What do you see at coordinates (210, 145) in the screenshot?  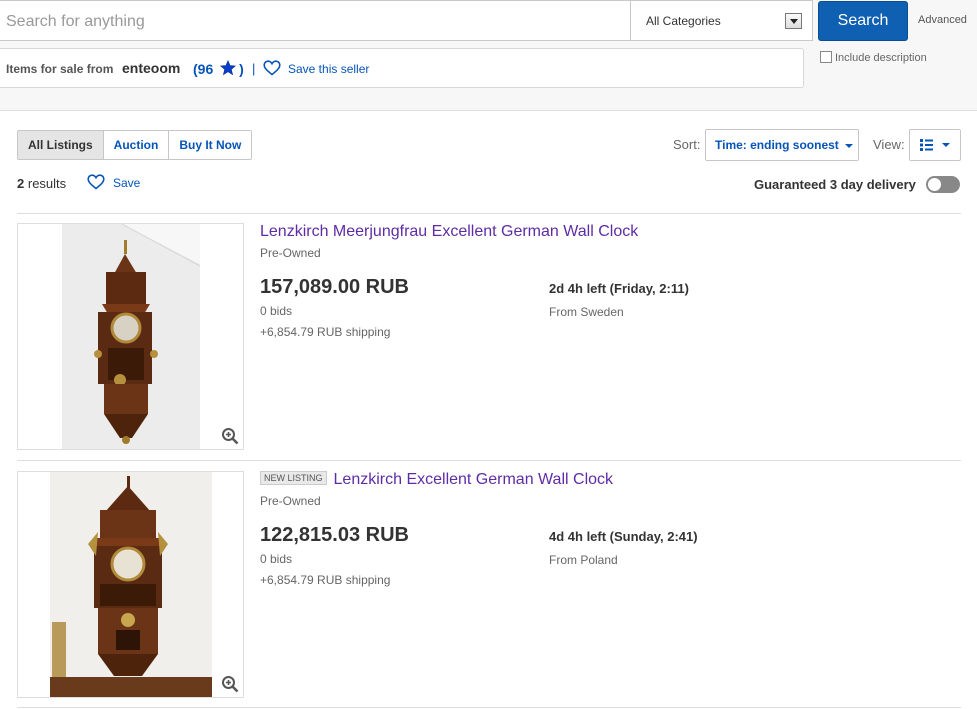 I see `tab-buy-it-now: Buy It Now` at bounding box center [210, 145].